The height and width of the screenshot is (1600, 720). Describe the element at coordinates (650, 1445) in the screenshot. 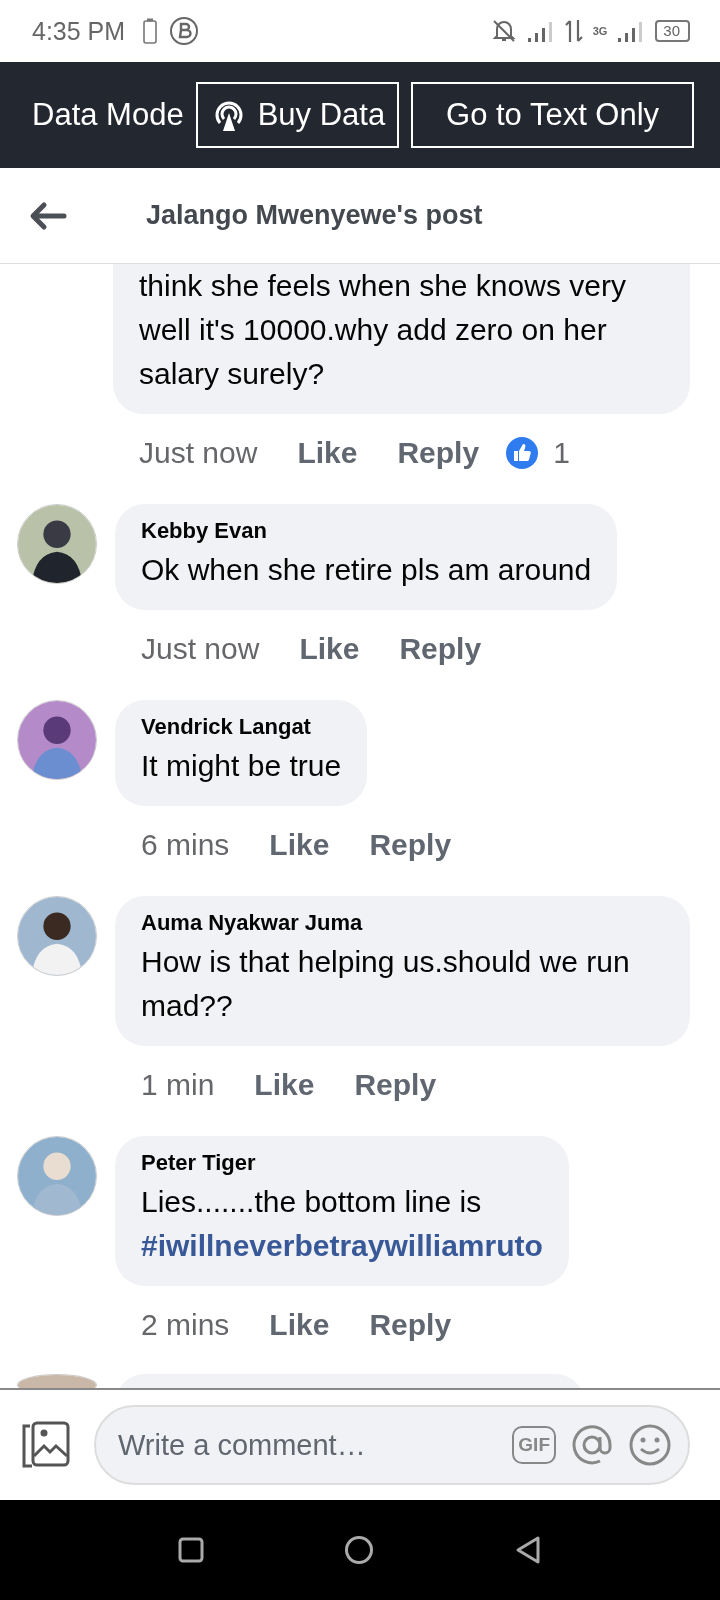

I see `emoji-icon` at that location.